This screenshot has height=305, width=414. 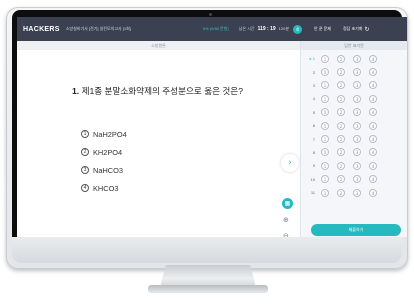 I want to click on answer-row-number: 2, so click(x=313, y=72).